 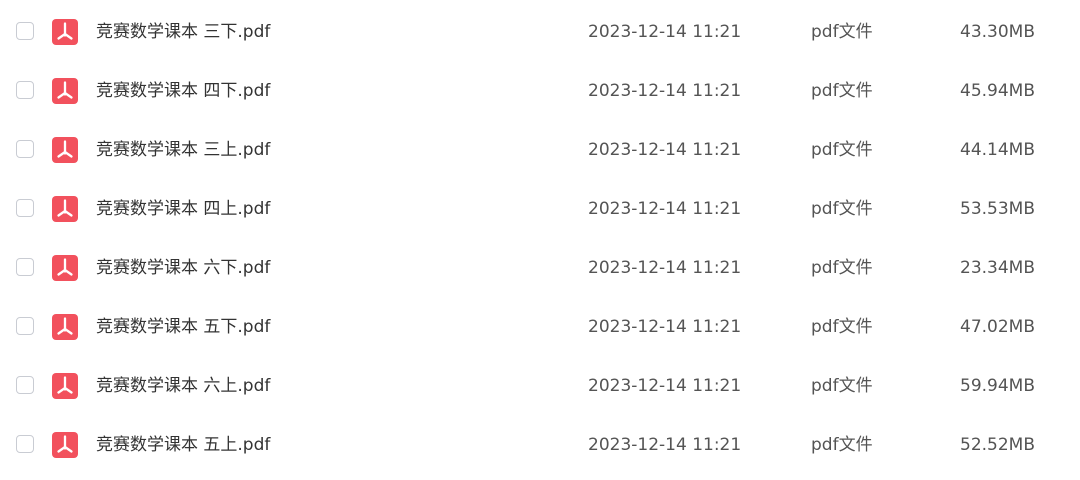 What do you see at coordinates (183, 445) in the screenshot?
I see `file-name: 竞赛数学课本 五上.pdf` at bounding box center [183, 445].